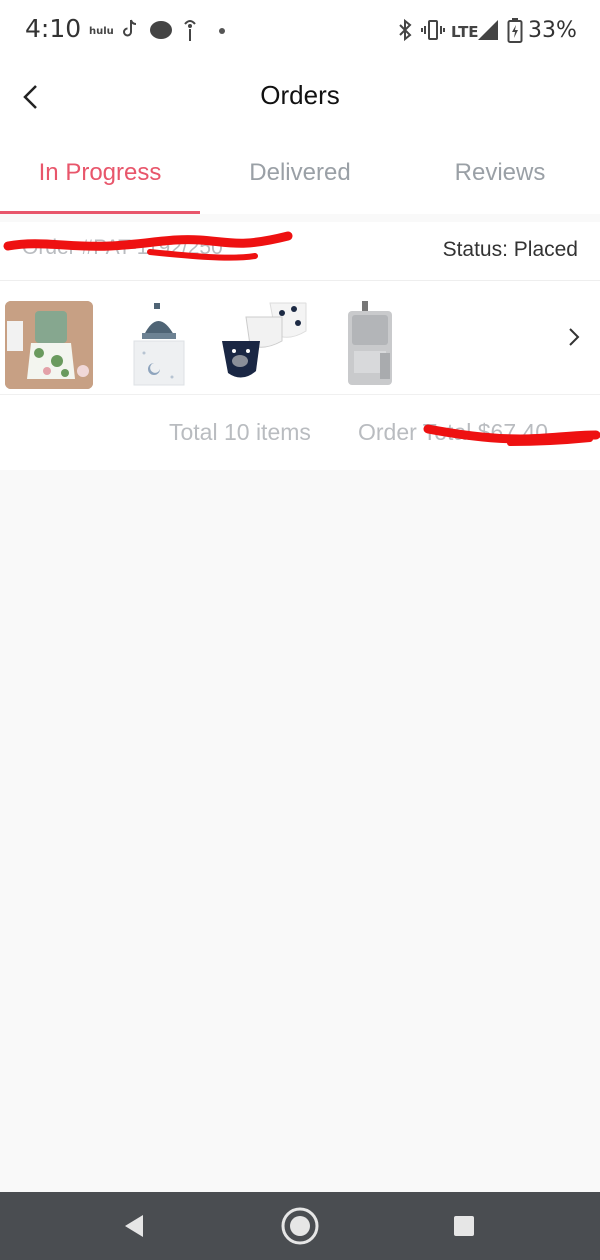 Image resolution: width=600 pixels, height=1260 pixels. What do you see at coordinates (100, 212) in the screenshot?
I see `active-tab-indicator` at bounding box center [100, 212].